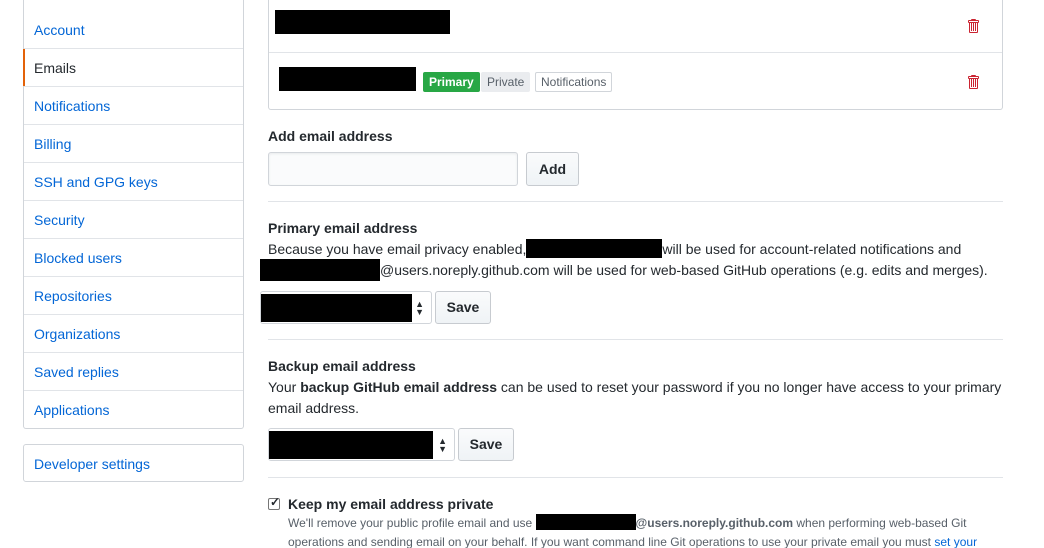 This screenshot has height=548, width=1044. Describe the element at coordinates (284, 387) in the screenshot. I see `backup-email-text-a: Your` at that location.